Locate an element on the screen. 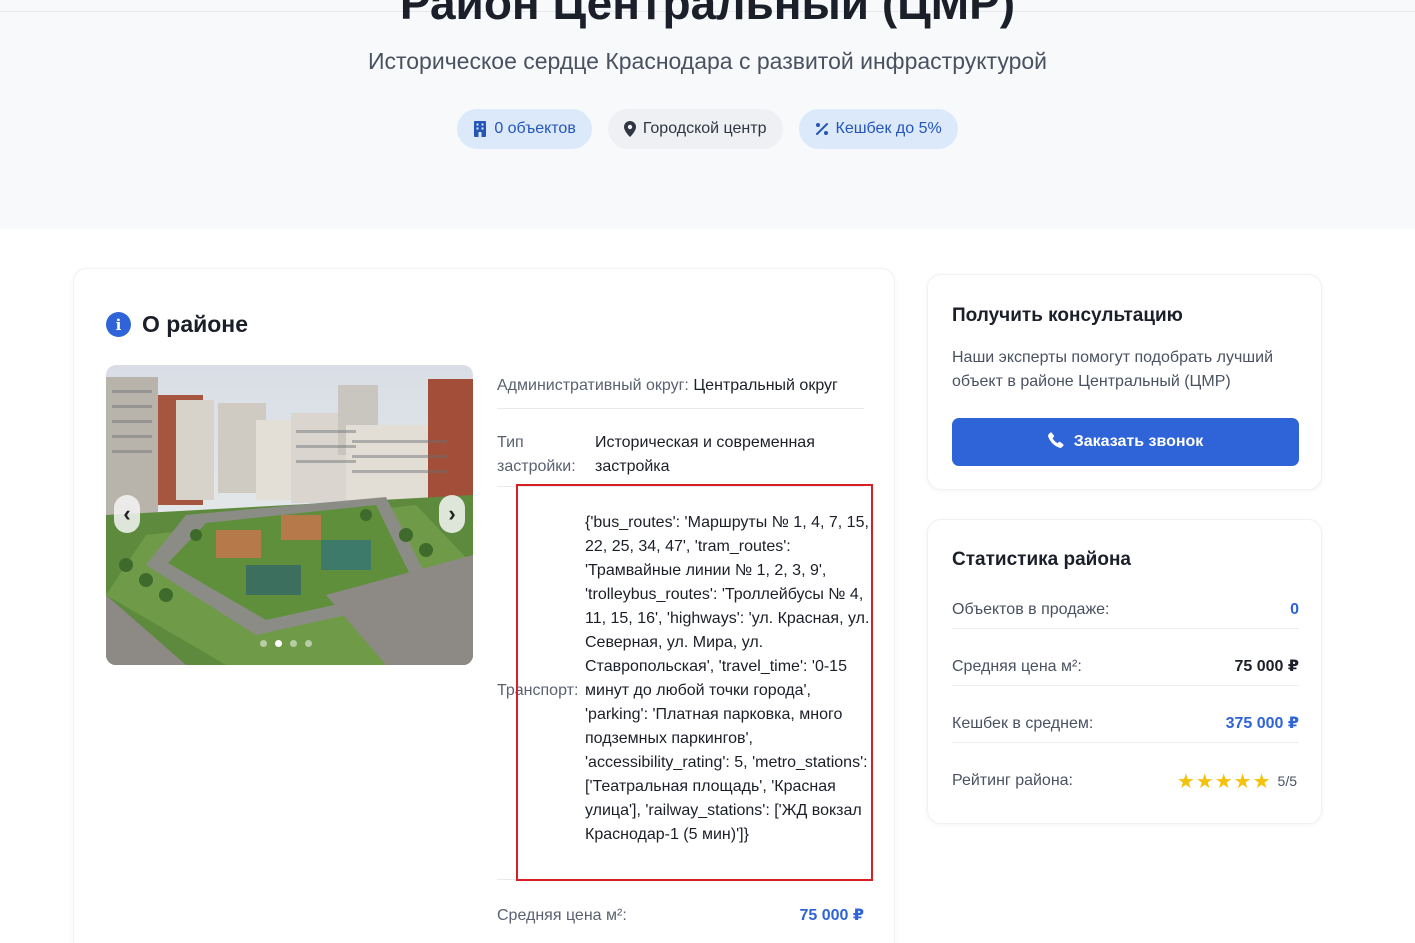 The height and width of the screenshot is (943, 1415). map-pin-icon is located at coordinates (629, 129).